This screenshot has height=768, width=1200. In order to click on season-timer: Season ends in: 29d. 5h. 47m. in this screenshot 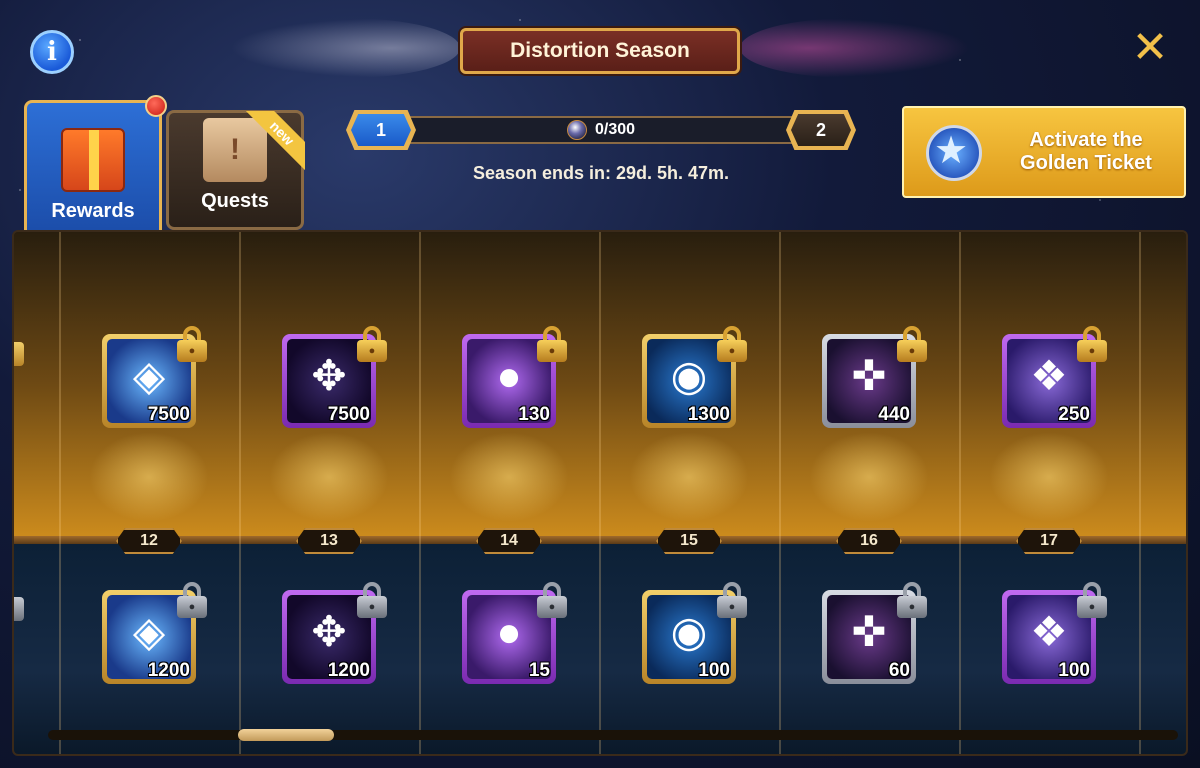, I will do `click(601, 173)`.